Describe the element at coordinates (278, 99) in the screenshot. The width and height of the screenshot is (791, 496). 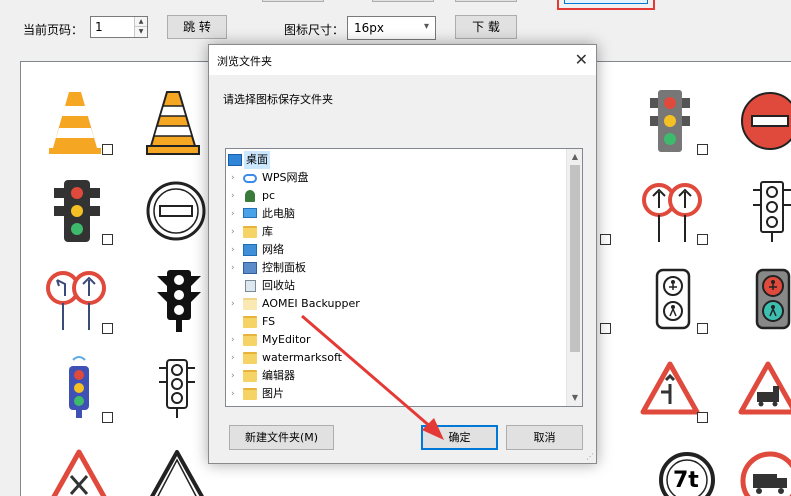
I see `dialog-prompt: 请选择图标保存文件夹` at that location.